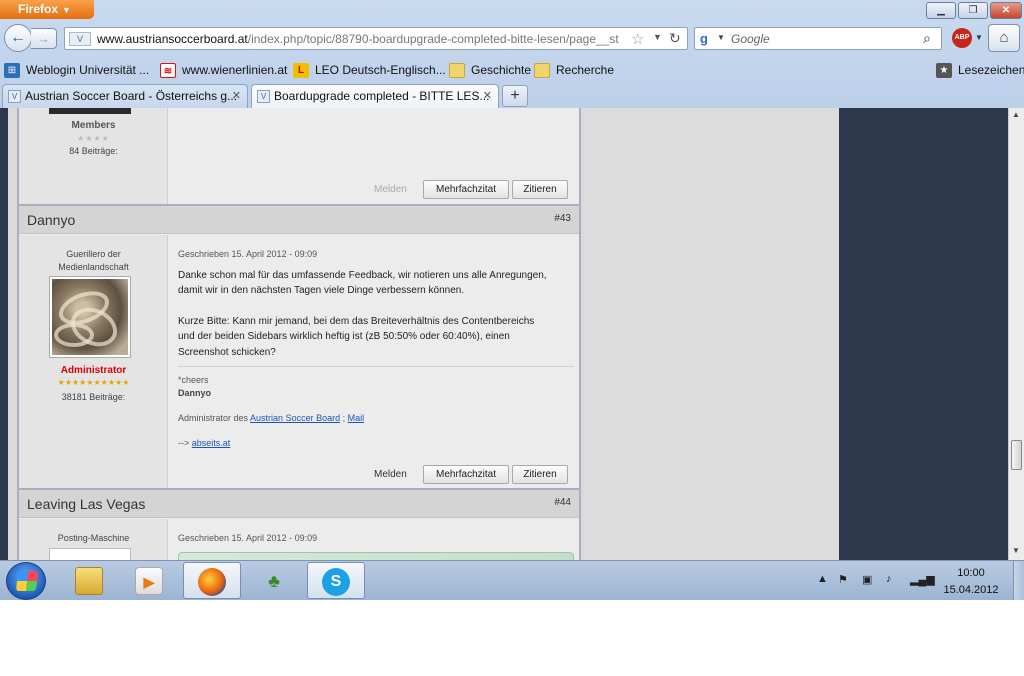  I want to click on bookmark-wienerlinien: ≋ www.wienerlinien.at, so click(223, 70).